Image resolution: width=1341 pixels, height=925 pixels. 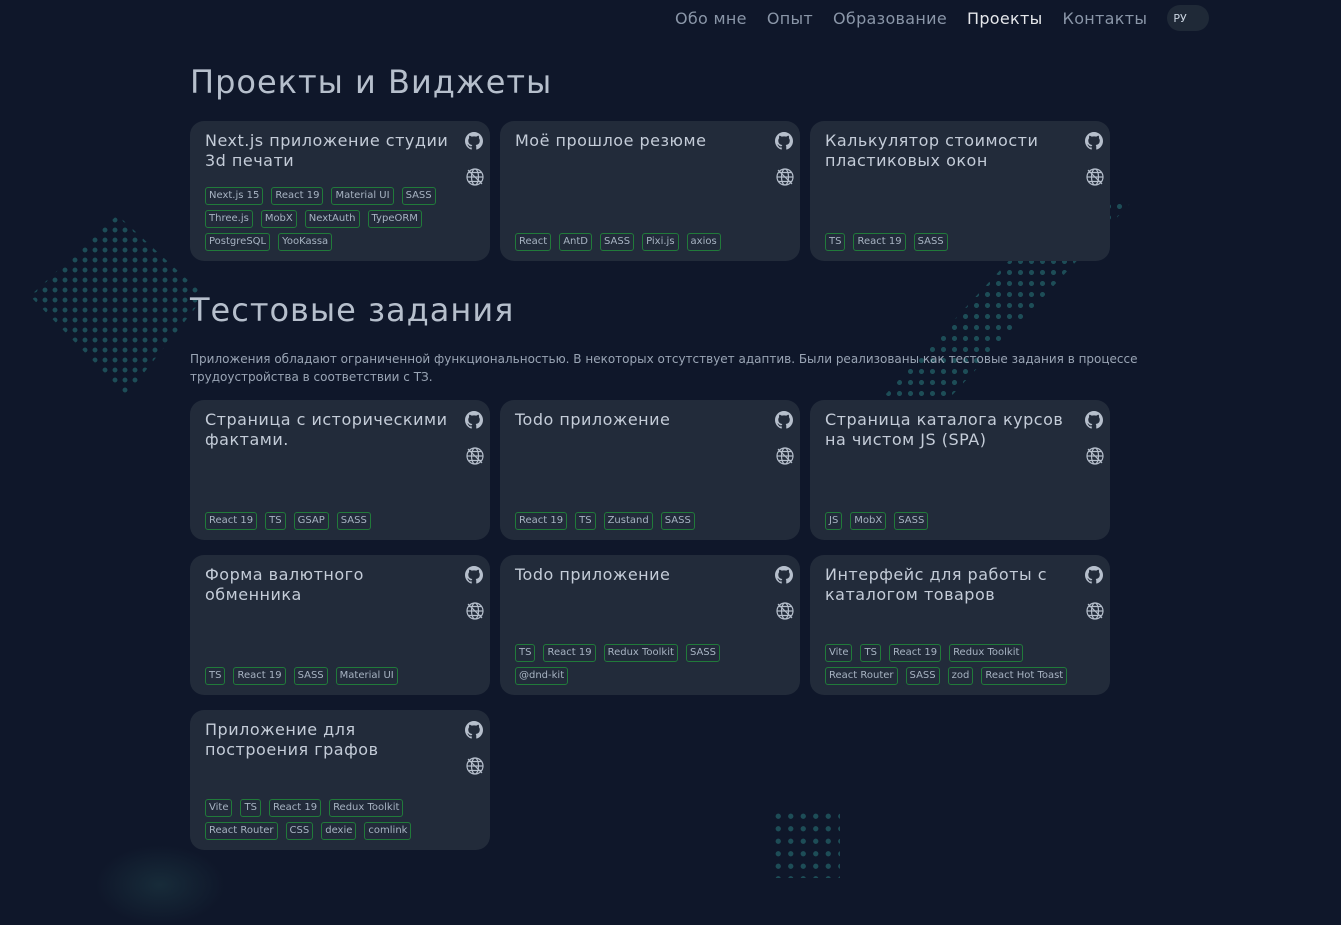 I want to click on nav-contacts: Контакты, so click(x=1105, y=18).